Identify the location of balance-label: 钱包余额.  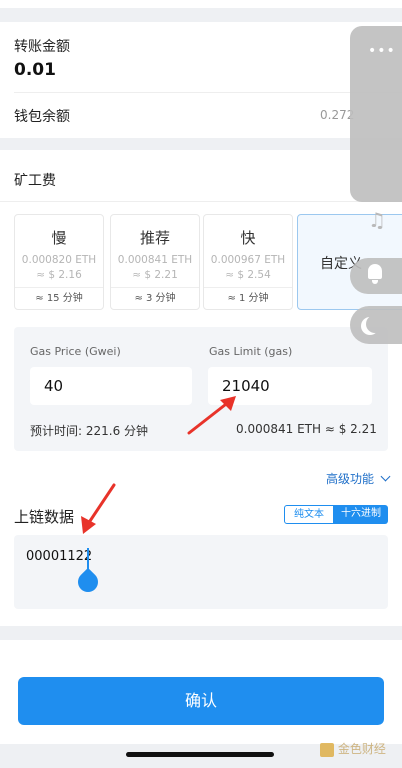
(42, 117).